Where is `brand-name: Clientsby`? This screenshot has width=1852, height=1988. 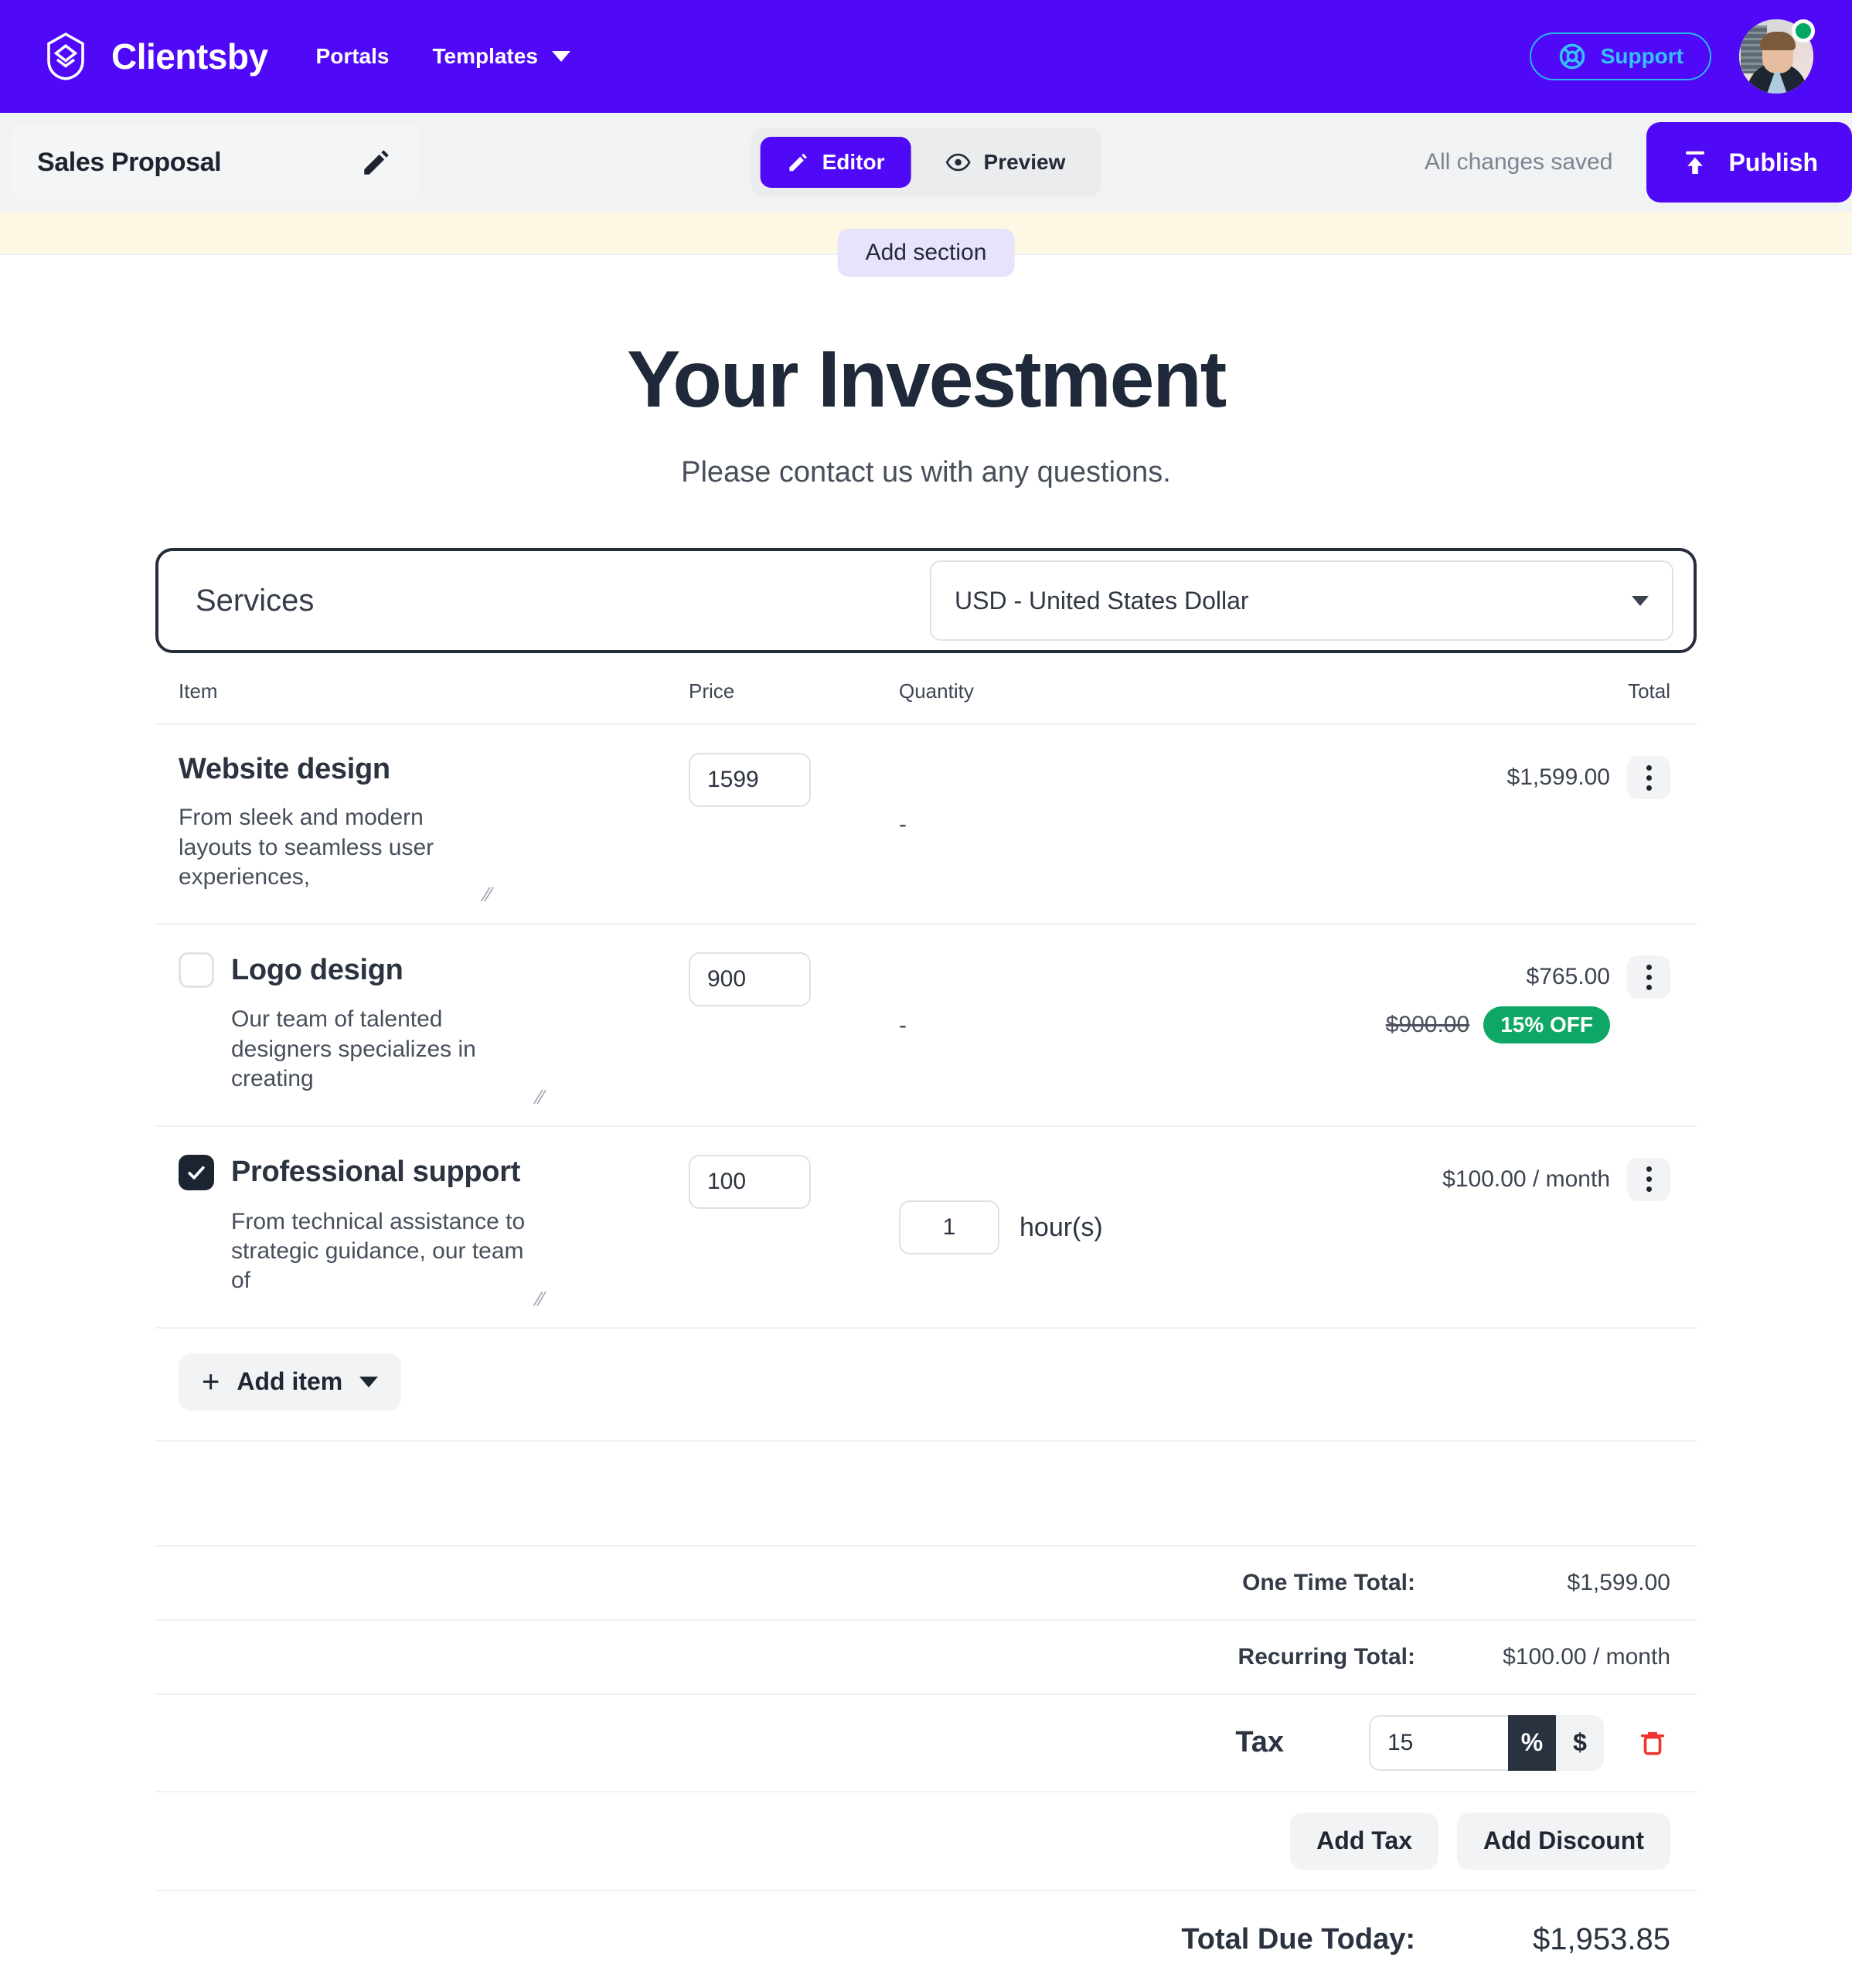 brand-name: Clientsby is located at coordinates (189, 56).